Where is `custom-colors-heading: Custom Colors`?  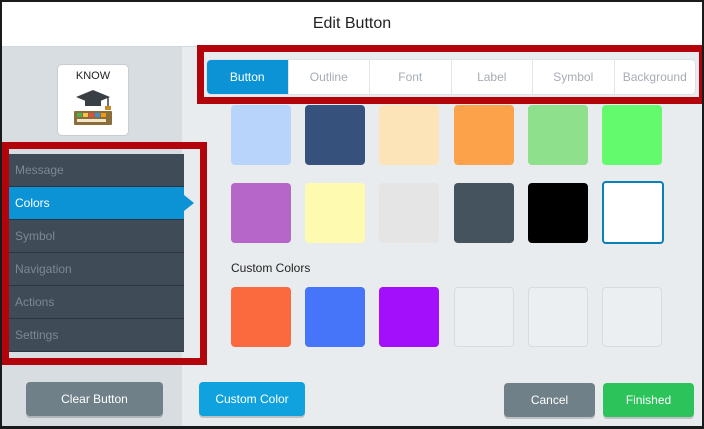
custom-colors-heading: Custom Colors is located at coordinates (271, 268).